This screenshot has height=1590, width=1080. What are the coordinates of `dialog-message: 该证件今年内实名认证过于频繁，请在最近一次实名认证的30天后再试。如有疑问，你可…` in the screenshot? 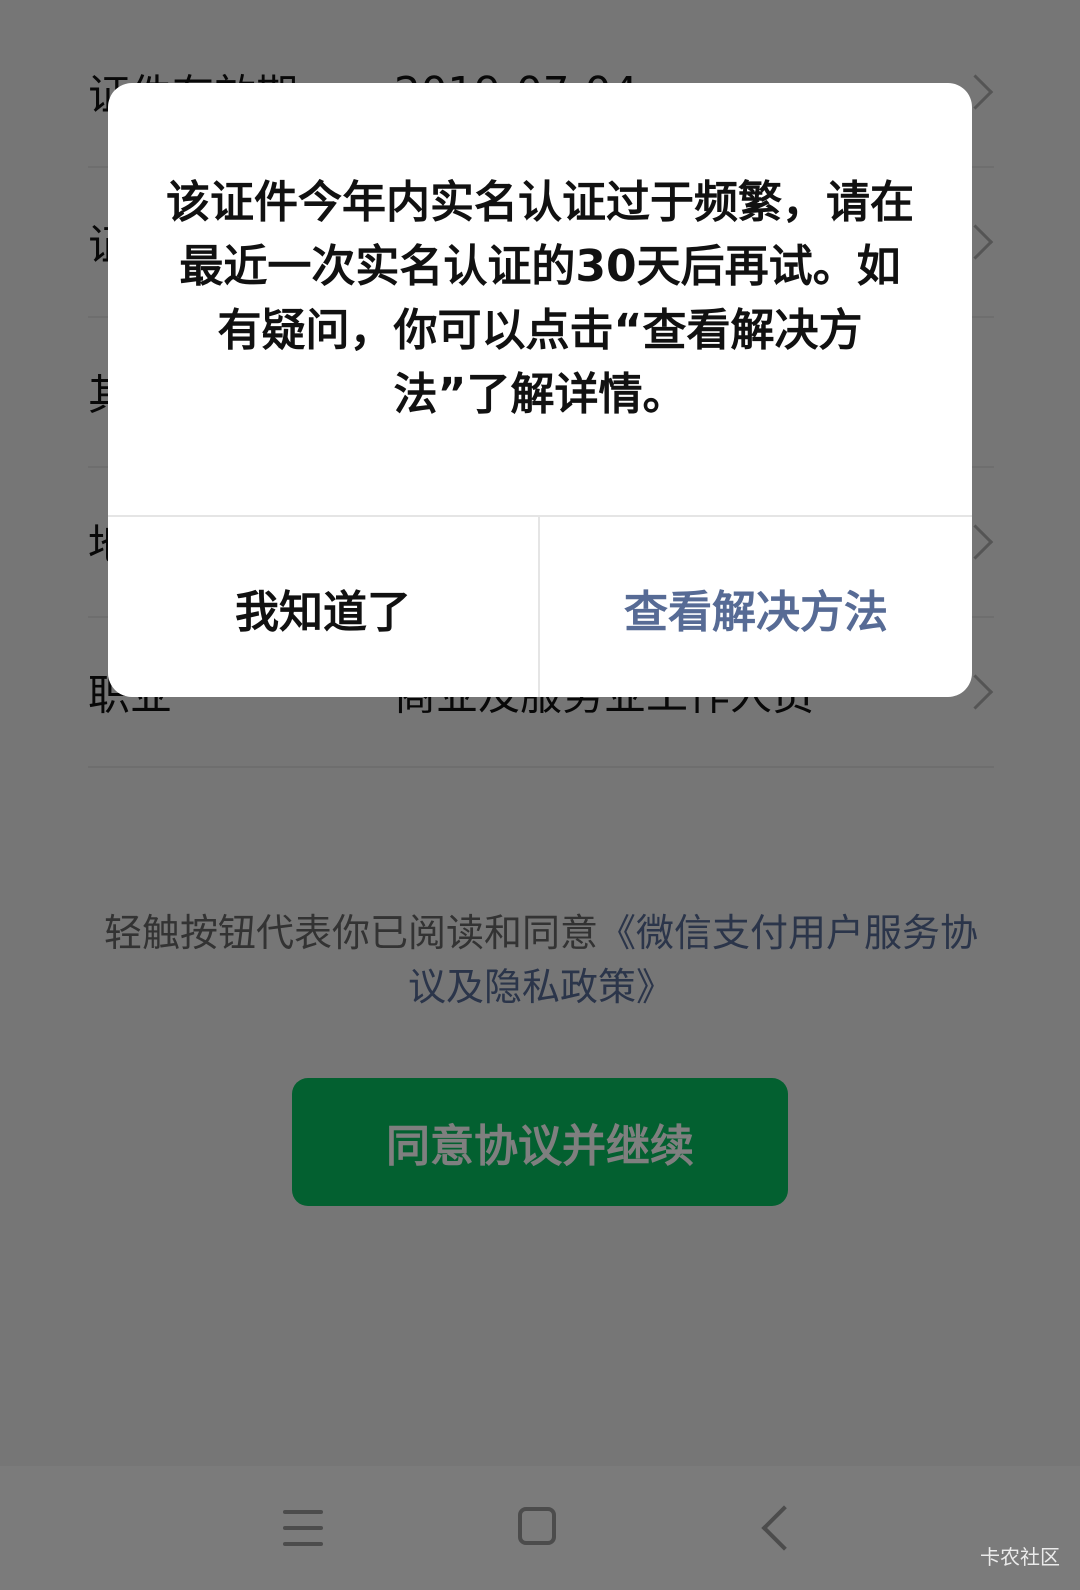 It's located at (540, 298).